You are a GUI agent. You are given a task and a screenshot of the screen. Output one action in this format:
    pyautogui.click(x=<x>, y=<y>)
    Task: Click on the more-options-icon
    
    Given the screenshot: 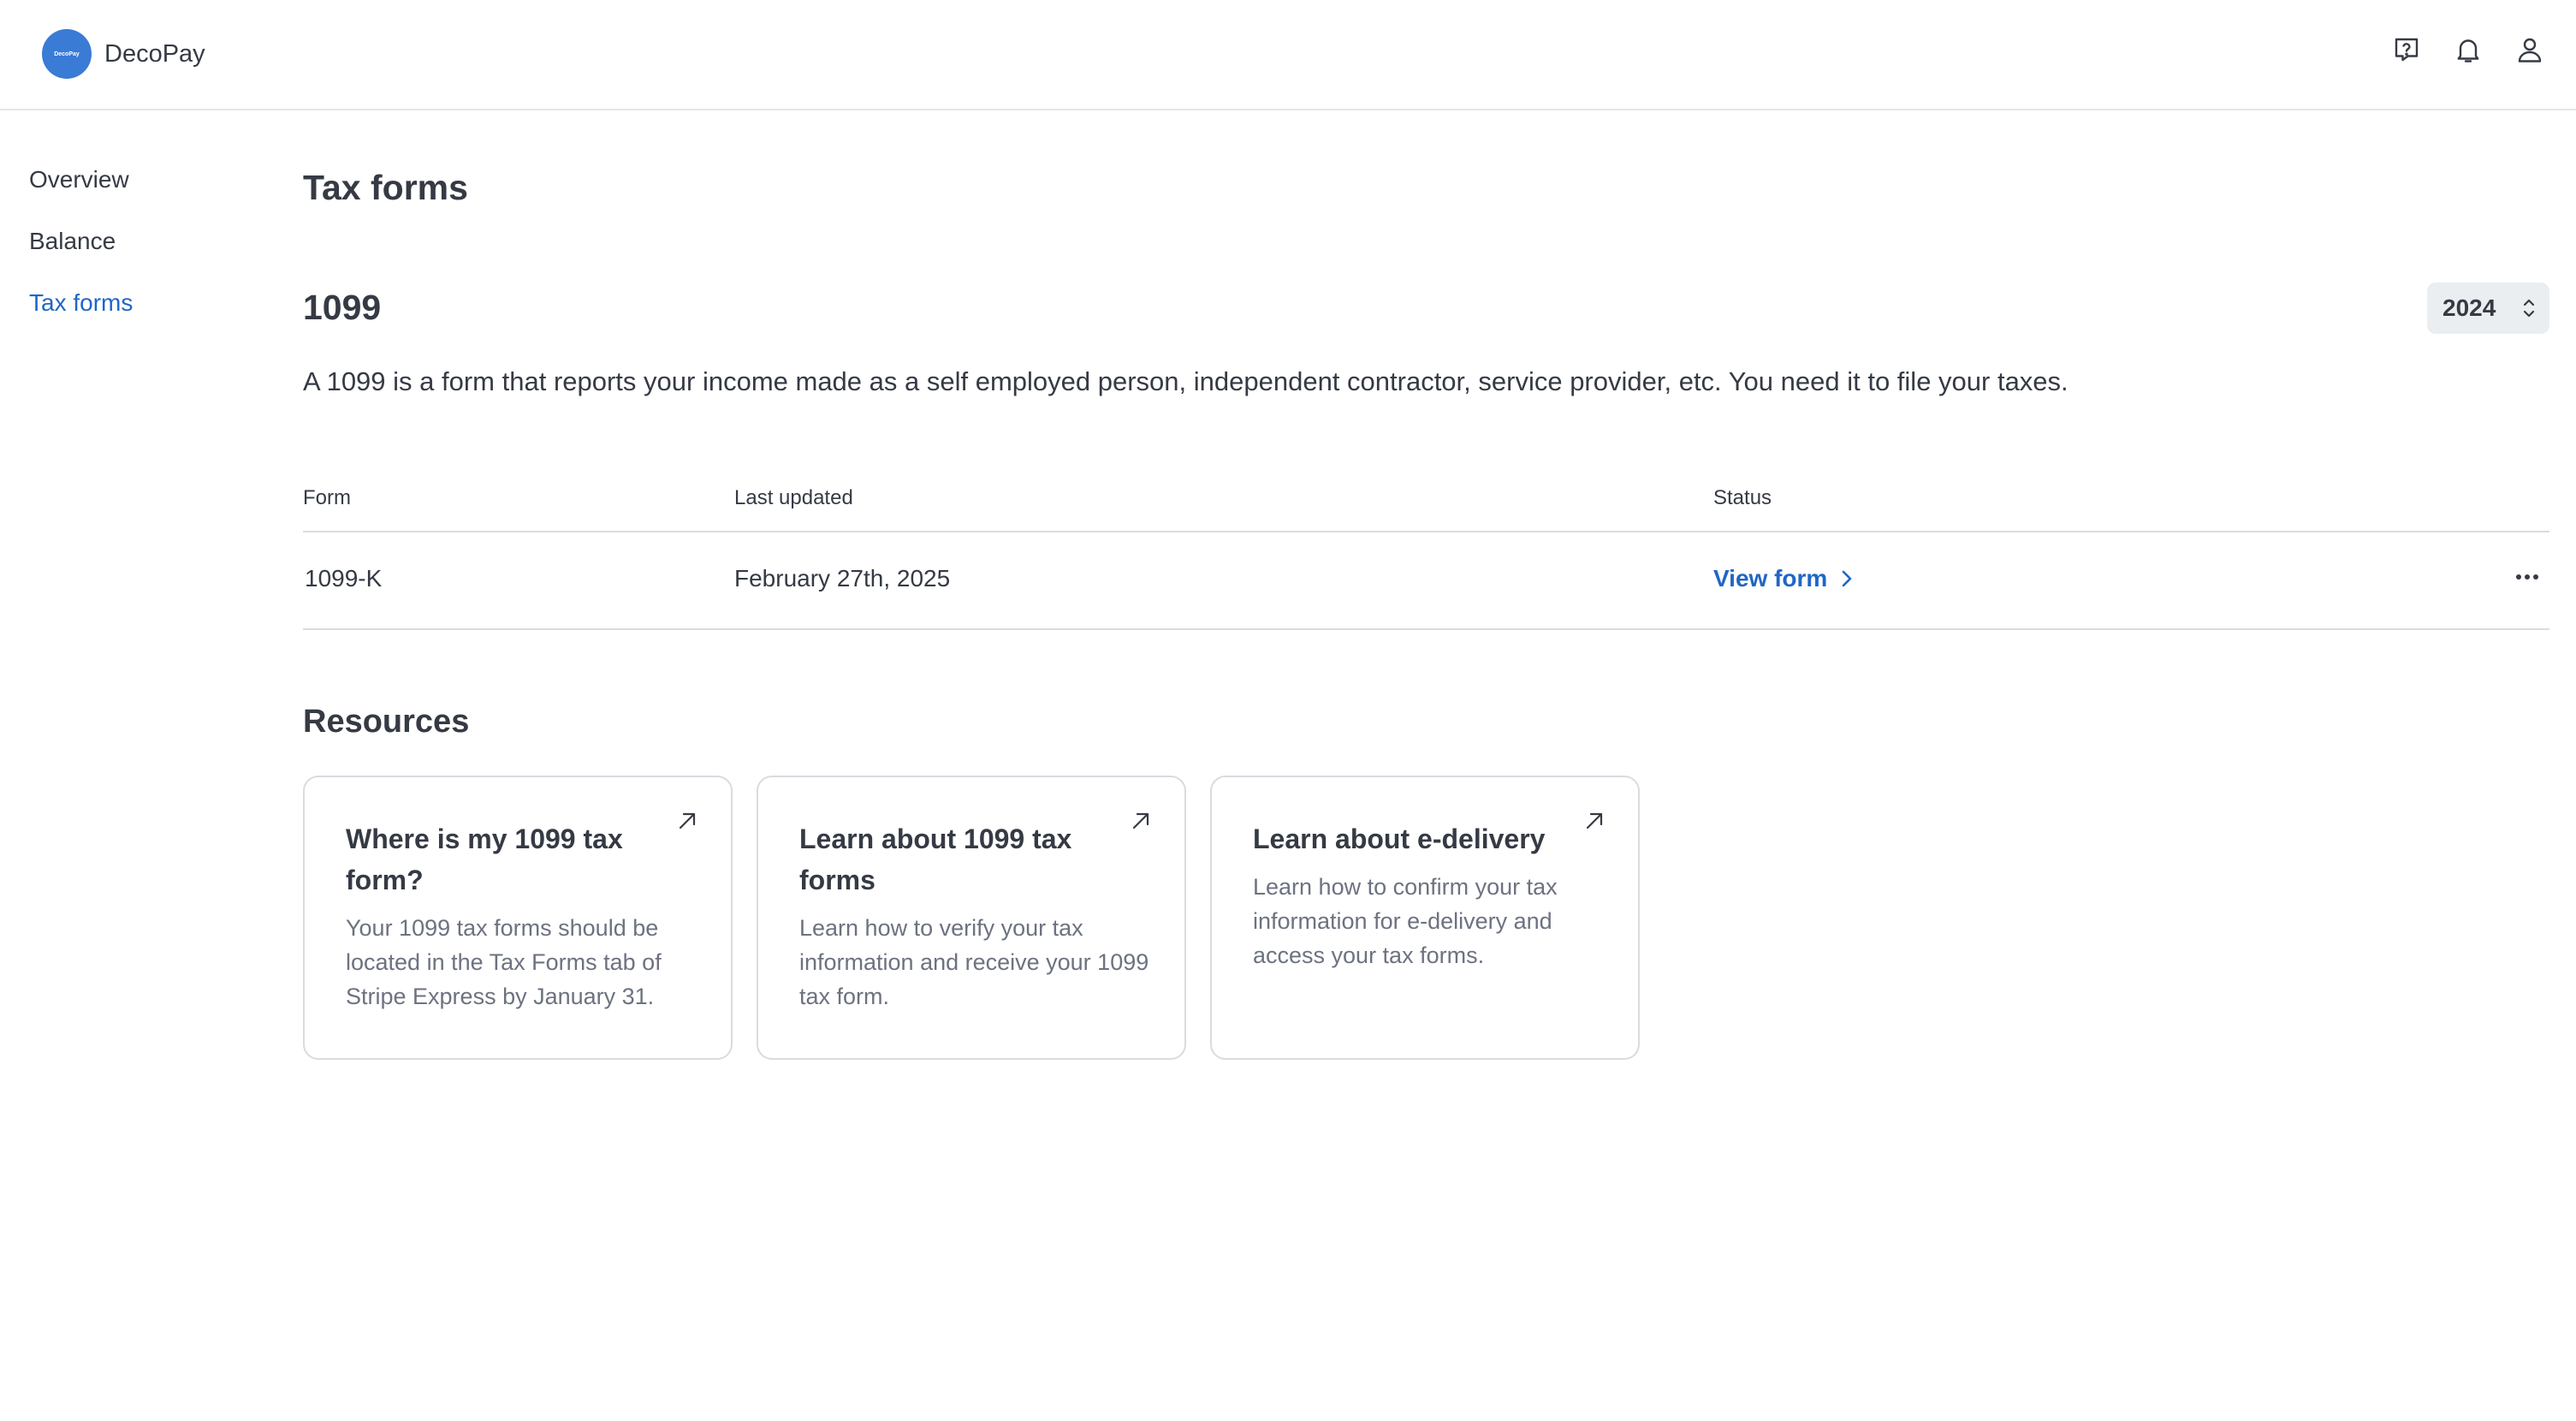 What is the action you would take?
    pyautogui.click(x=2527, y=577)
    